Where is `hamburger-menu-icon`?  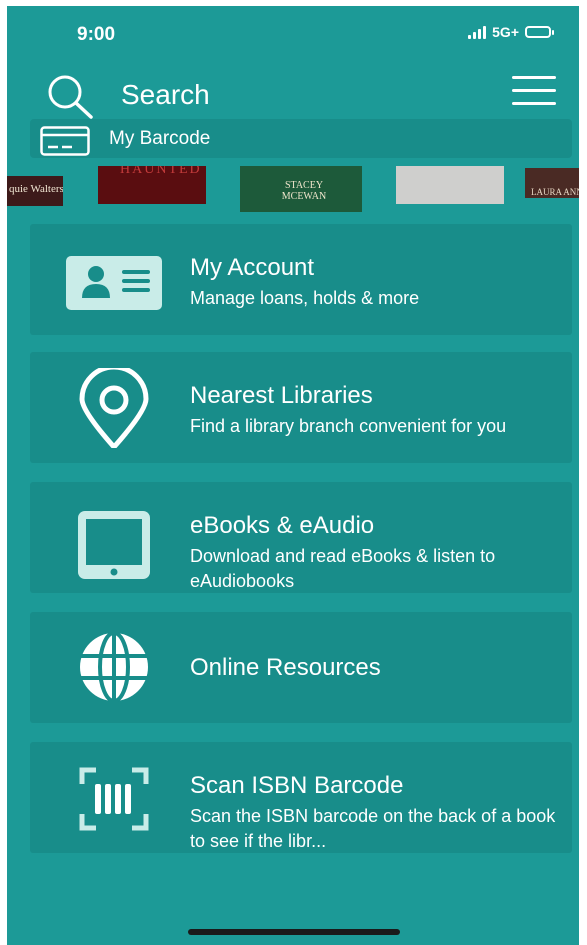
hamburger-menu-icon is located at coordinates (535, 91).